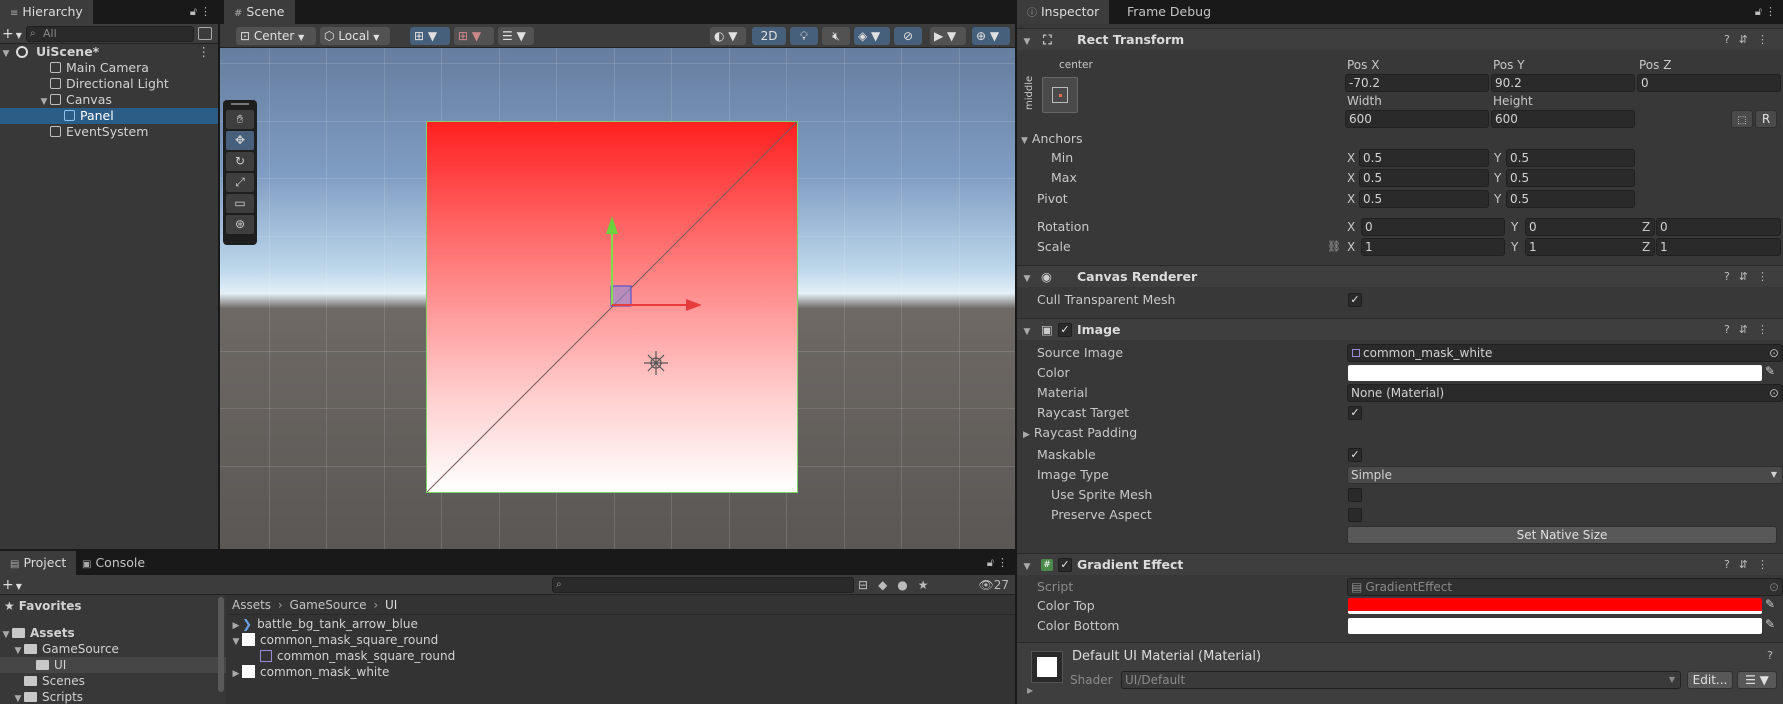 This screenshot has height=704, width=1783. I want to click on gradient-effect-header: ▼ # ✓ Gradient Effect ?⇵⋮, so click(1400, 564).